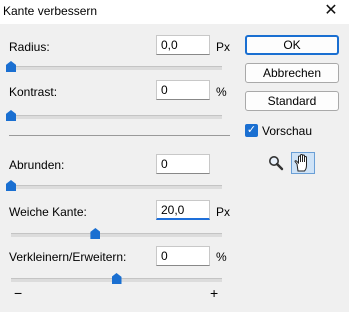  What do you see at coordinates (18, 293) in the screenshot?
I see `minus-label: −` at bounding box center [18, 293].